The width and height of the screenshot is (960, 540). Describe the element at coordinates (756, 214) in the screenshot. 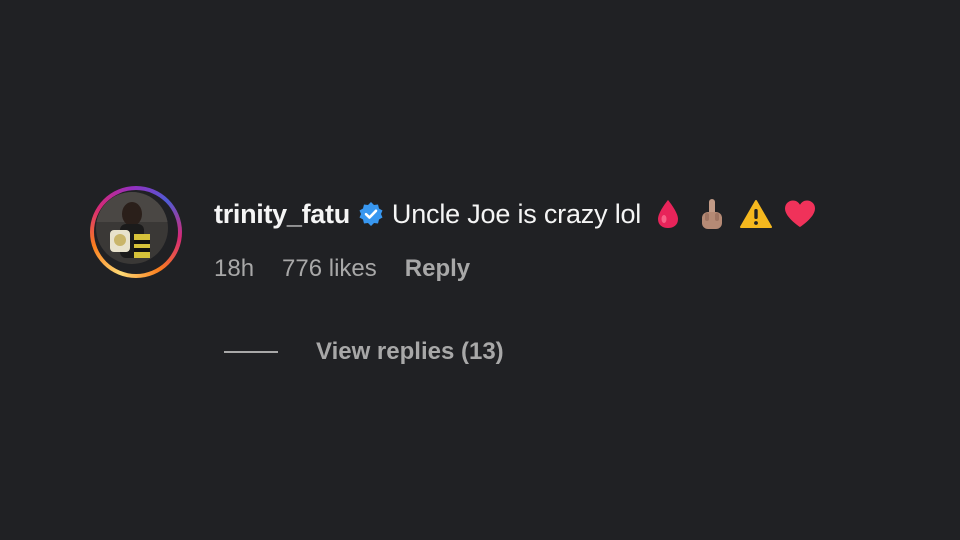

I see `warning-icon` at that location.